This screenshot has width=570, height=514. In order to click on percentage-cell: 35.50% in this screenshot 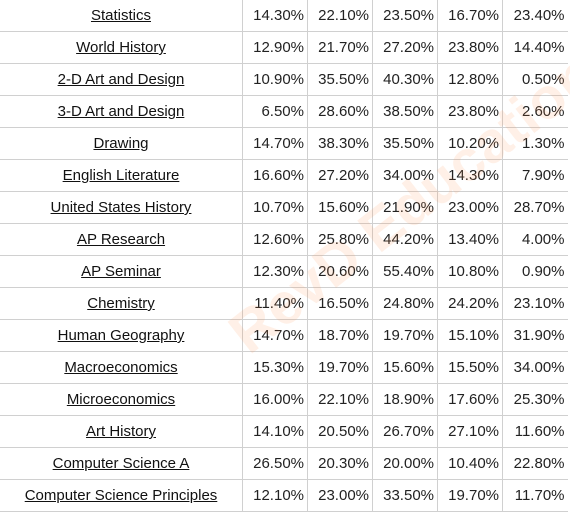, I will do `click(340, 79)`.